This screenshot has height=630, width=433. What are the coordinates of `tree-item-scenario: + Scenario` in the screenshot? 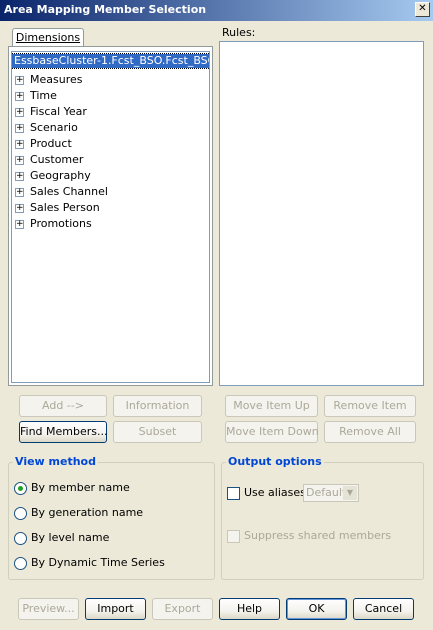 It's located at (46, 128).